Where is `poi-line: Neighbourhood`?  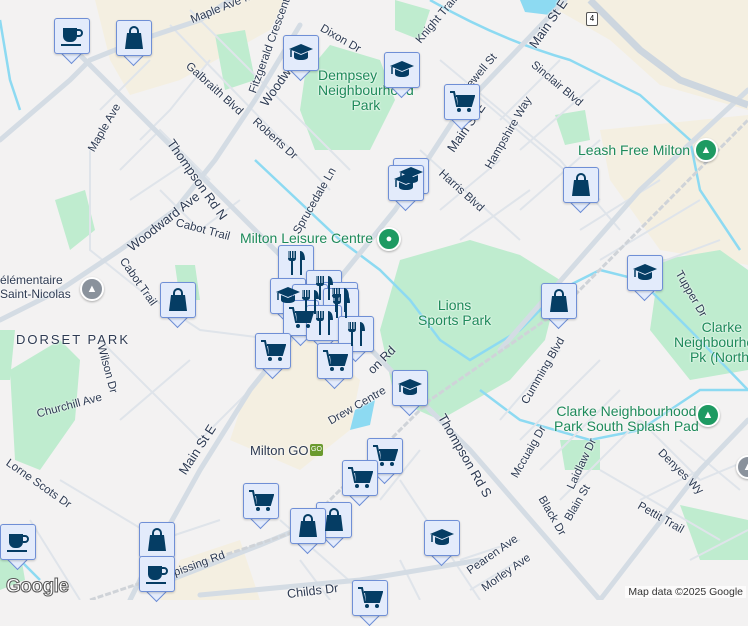
poi-line: Neighbourhood is located at coordinates (711, 342).